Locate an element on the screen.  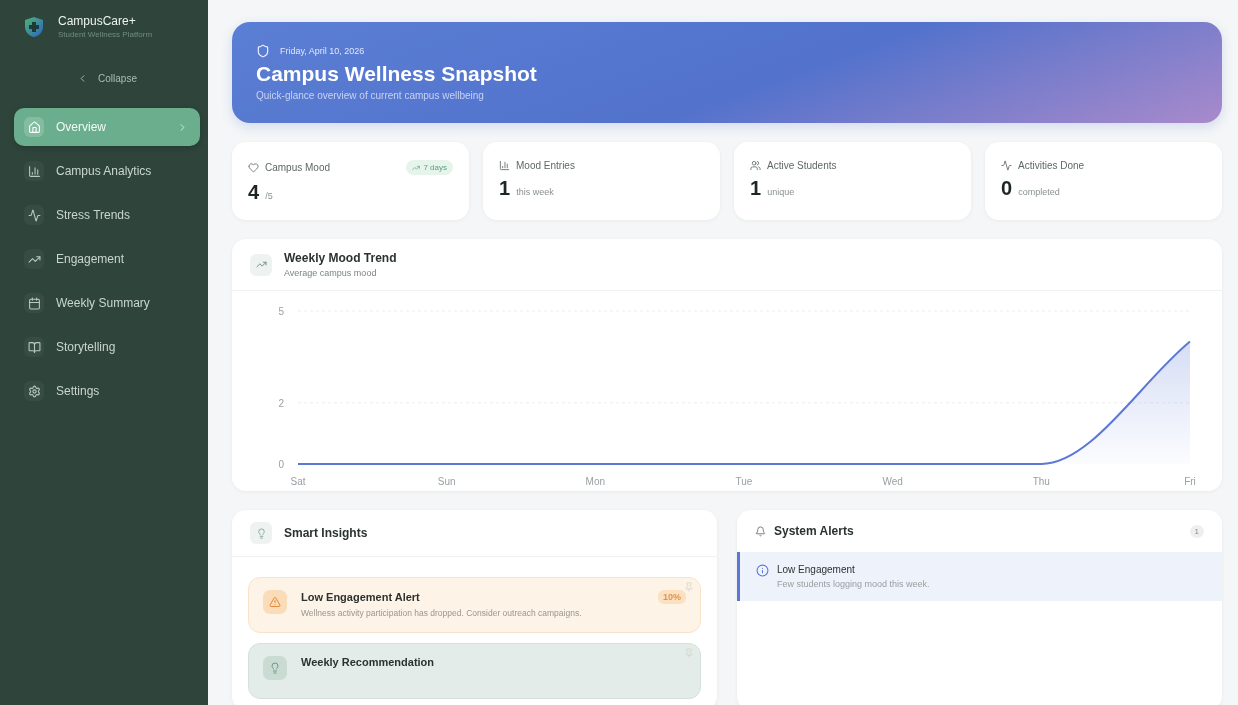
warning-icon is located at coordinates (275, 602).